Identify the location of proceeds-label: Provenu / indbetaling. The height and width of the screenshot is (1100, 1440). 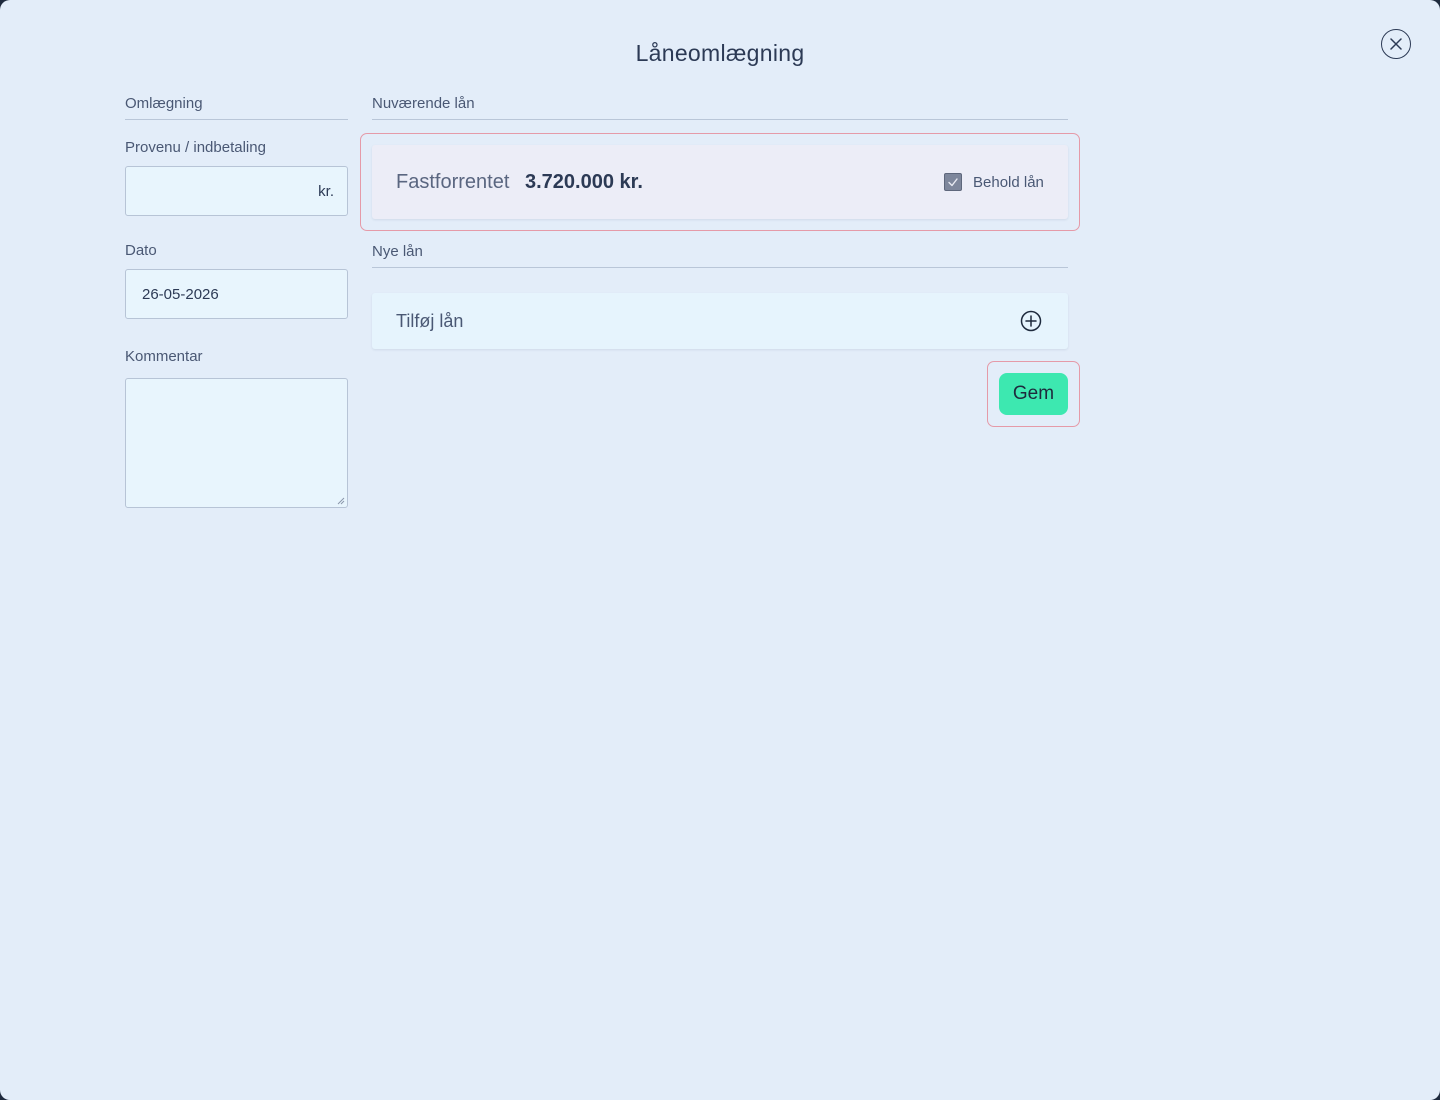
(195, 147).